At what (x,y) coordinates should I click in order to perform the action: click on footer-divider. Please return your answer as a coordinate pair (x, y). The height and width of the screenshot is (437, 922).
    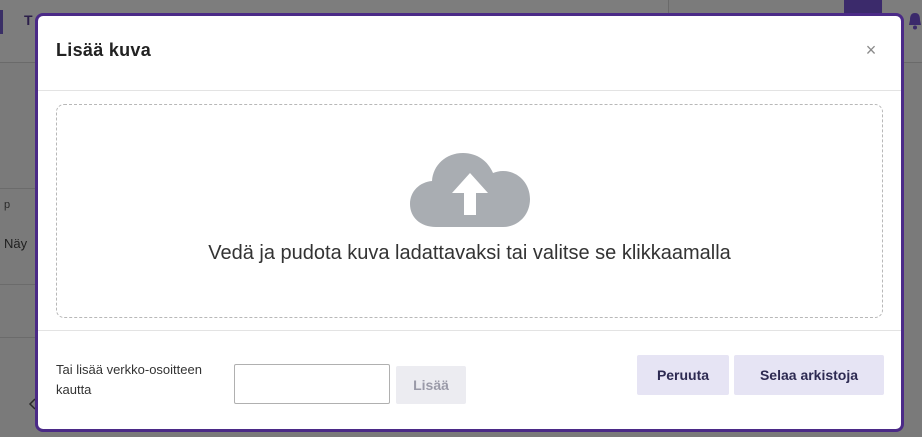
    Looking at the image, I should click on (469, 330).